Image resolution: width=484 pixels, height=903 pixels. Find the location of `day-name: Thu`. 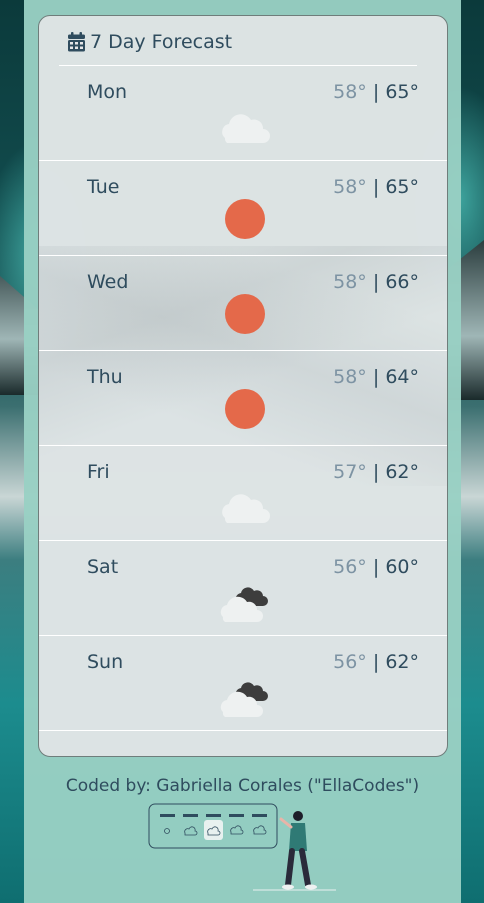

day-name: Thu is located at coordinates (105, 377).